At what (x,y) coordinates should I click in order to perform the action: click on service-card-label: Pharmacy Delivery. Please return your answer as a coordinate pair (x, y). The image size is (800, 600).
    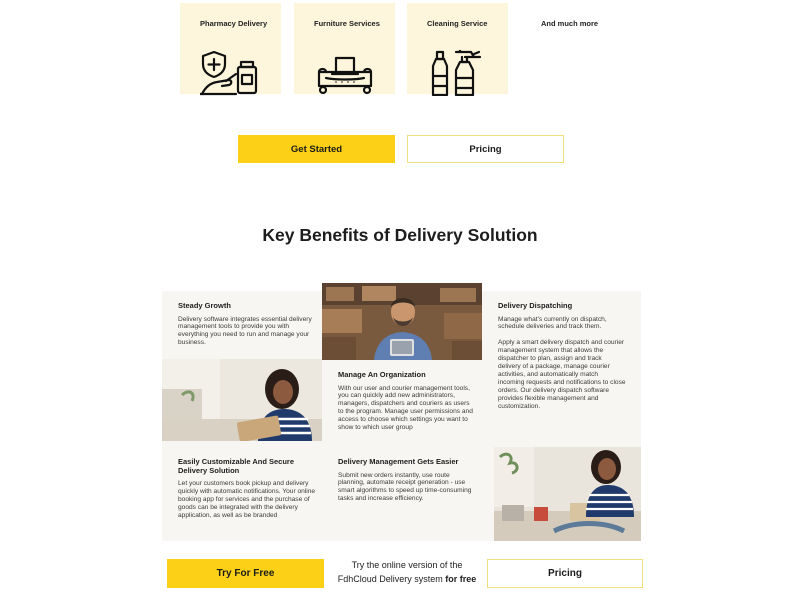
    Looking at the image, I should click on (234, 23).